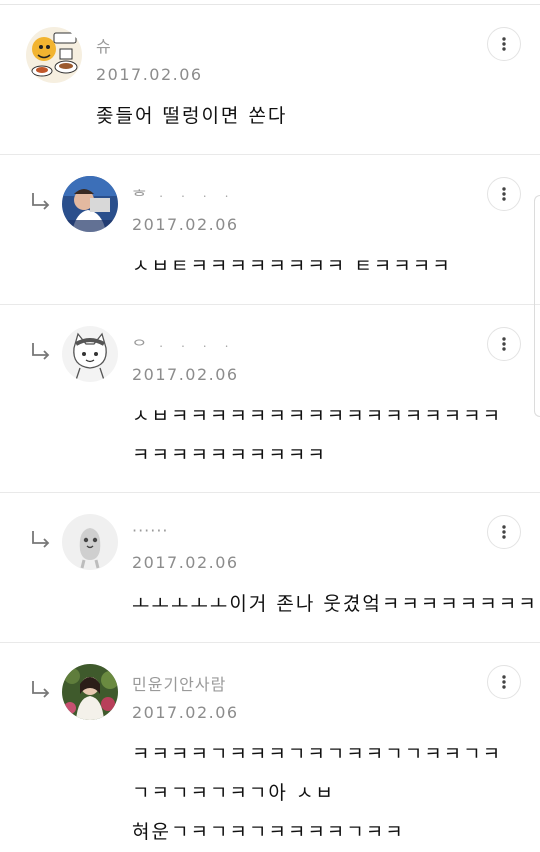 This screenshot has width=540, height=852. What do you see at coordinates (317, 416) in the screenshot?
I see `comment-text-line: ㅅㅂㅋㅋㅋㅋㅋㅋㅋㅋㅋㅋㅋㅋㅋㅋㅋㅋㅋ` at bounding box center [317, 416].